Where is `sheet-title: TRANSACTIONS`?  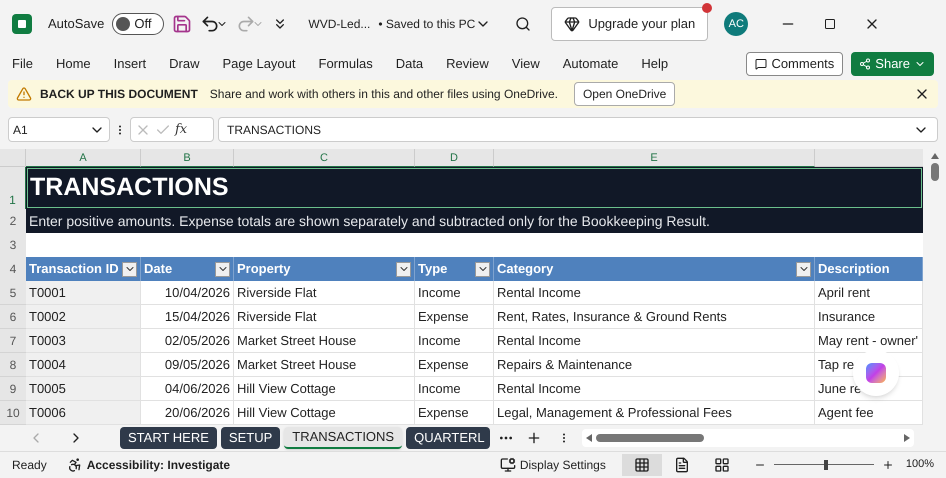
sheet-title: TRANSACTIONS is located at coordinates (474, 188).